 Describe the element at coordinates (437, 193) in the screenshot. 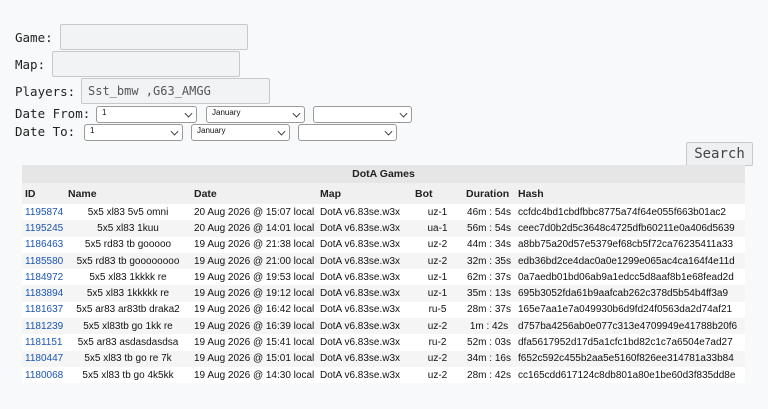

I see `column-header-bot: Bot` at that location.